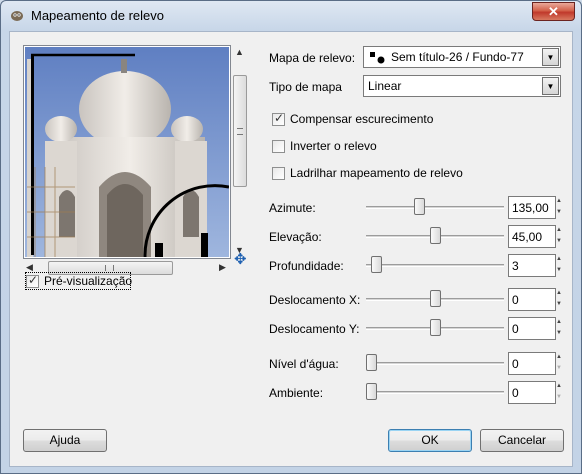 Image resolution: width=582 pixels, height=474 pixels. What do you see at coordinates (376, 173) in the screenshot?
I see `tile-label: Ladrilhar mapeamento de relevo` at bounding box center [376, 173].